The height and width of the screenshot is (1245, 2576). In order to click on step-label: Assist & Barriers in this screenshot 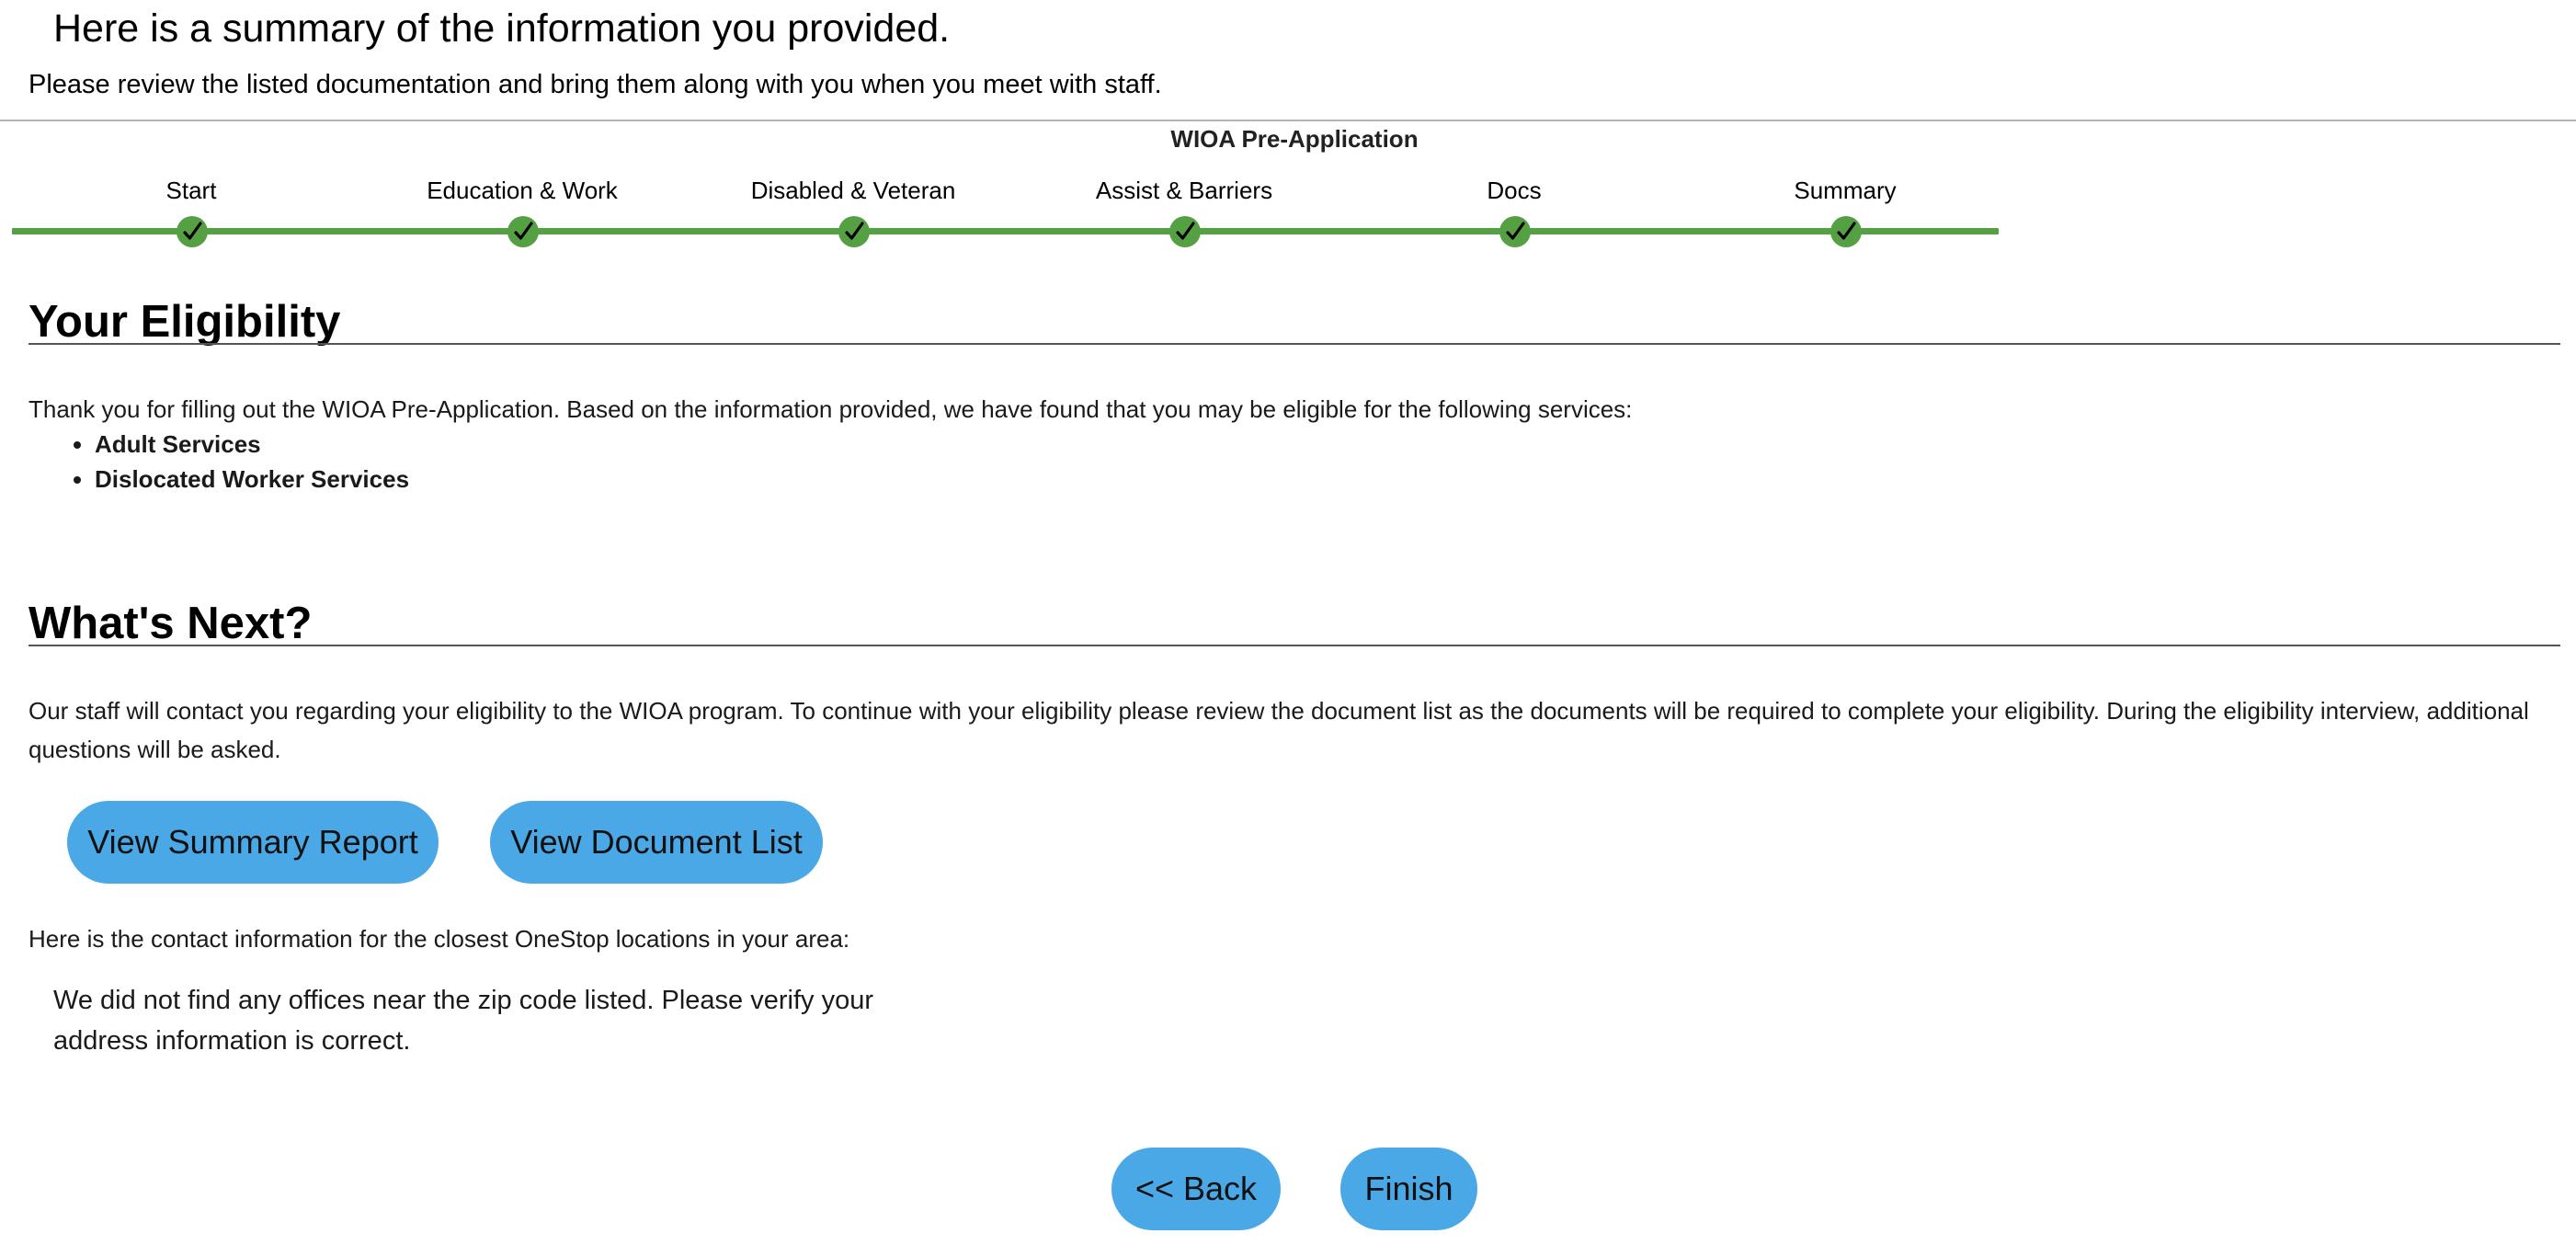, I will do `click(1184, 190)`.